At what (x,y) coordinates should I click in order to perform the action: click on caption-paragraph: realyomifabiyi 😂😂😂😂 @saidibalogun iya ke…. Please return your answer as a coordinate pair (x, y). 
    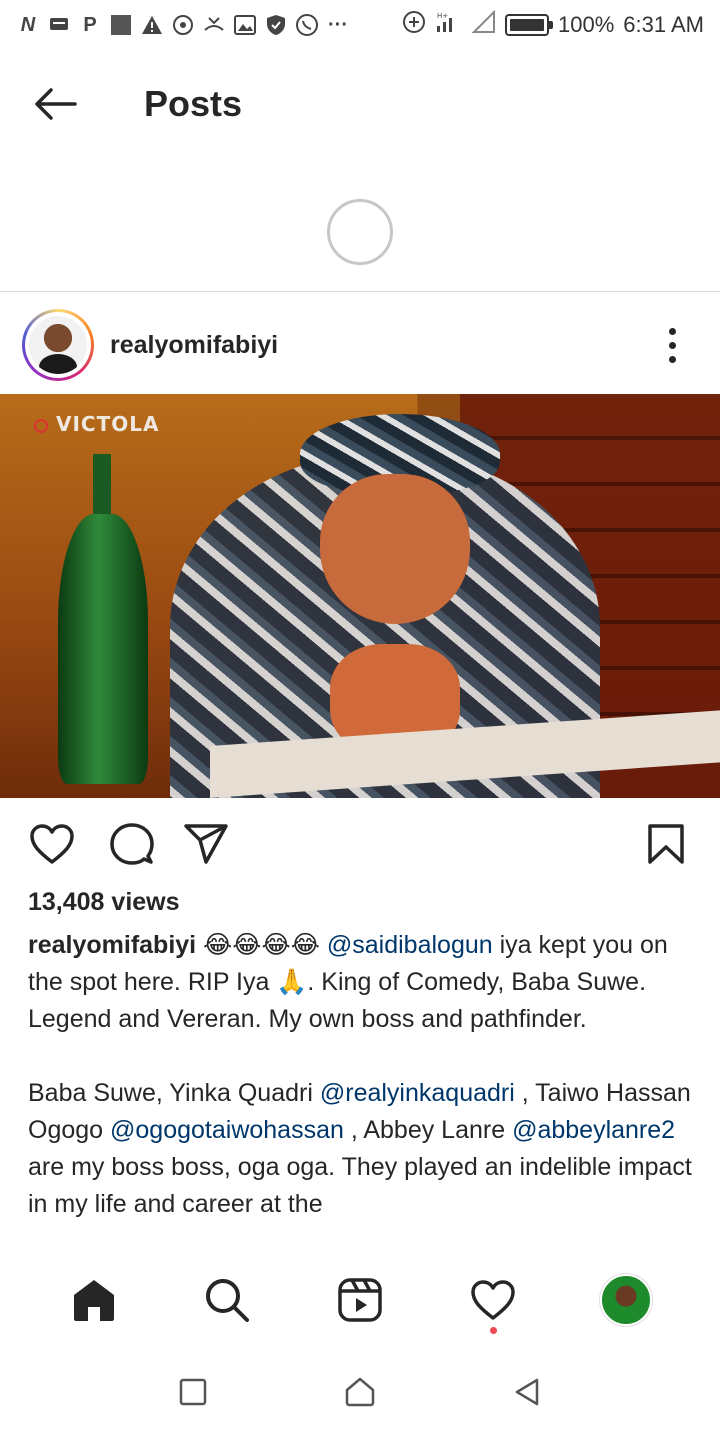
    Looking at the image, I should click on (362, 982).